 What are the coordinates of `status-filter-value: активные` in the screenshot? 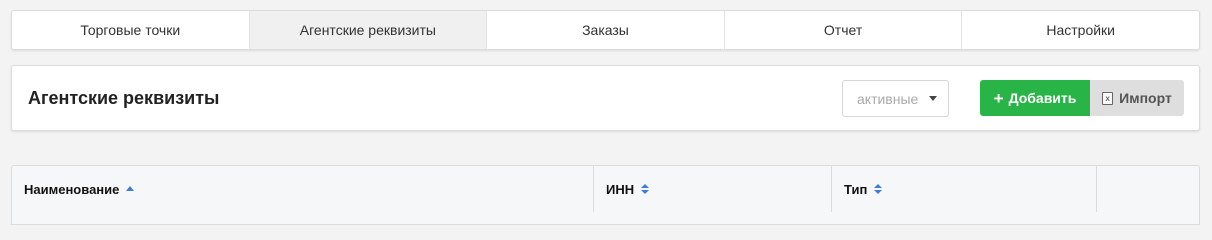 It's located at (888, 98).